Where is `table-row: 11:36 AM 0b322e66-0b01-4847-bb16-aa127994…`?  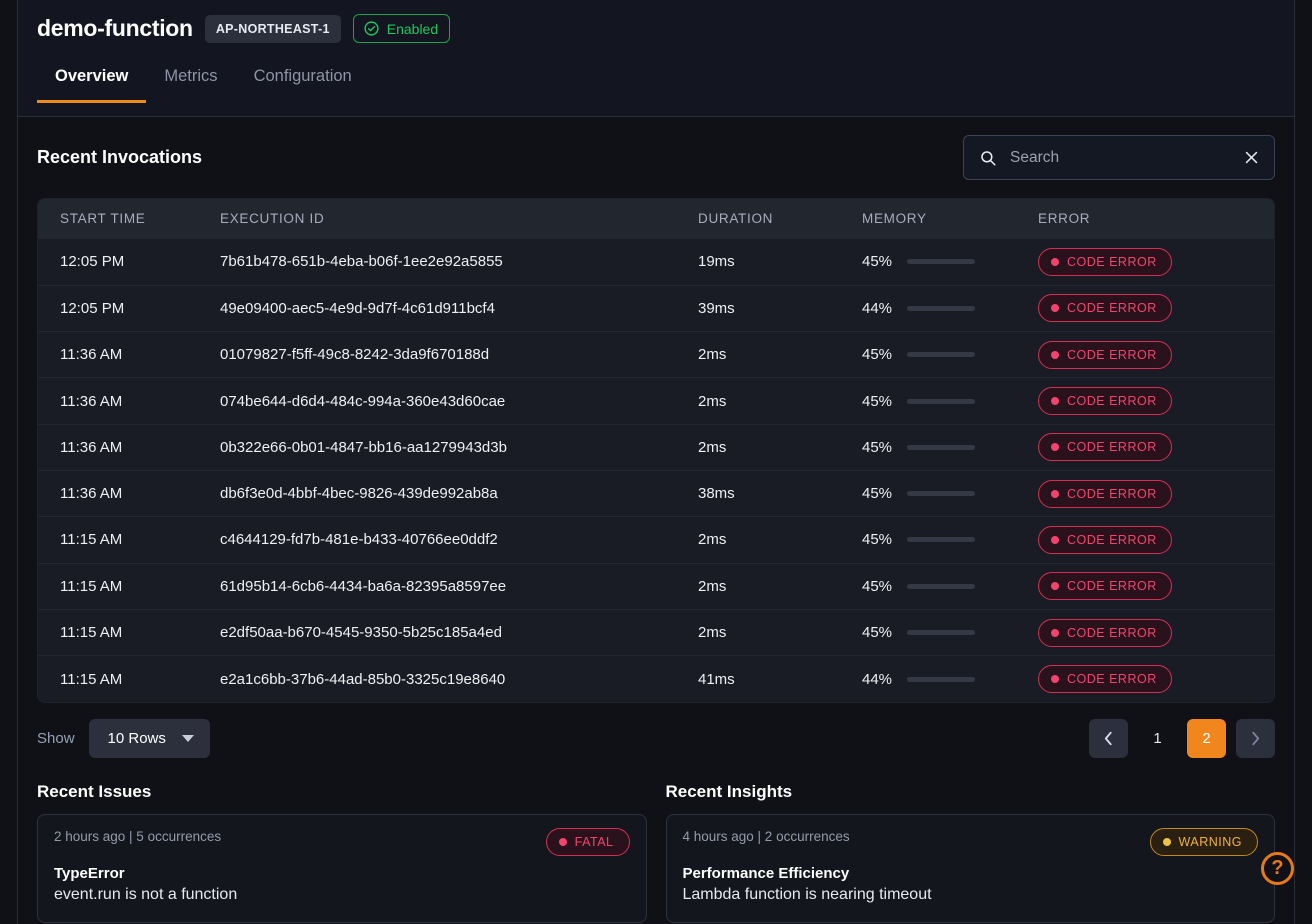 table-row: 11:36 AM 0b322e66-0b01-4847-bb16-aa127994… is located at coordinates (656, 447).